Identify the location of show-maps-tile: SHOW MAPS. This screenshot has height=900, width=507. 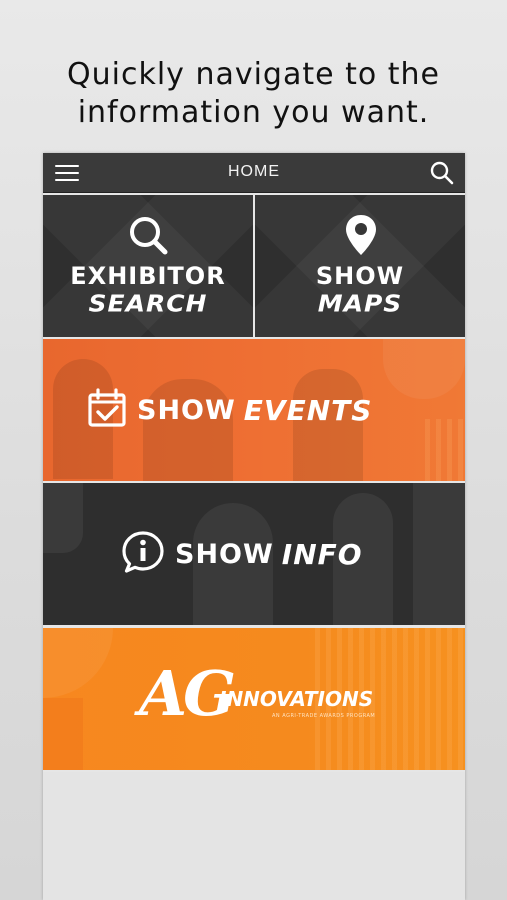
(360, 266).